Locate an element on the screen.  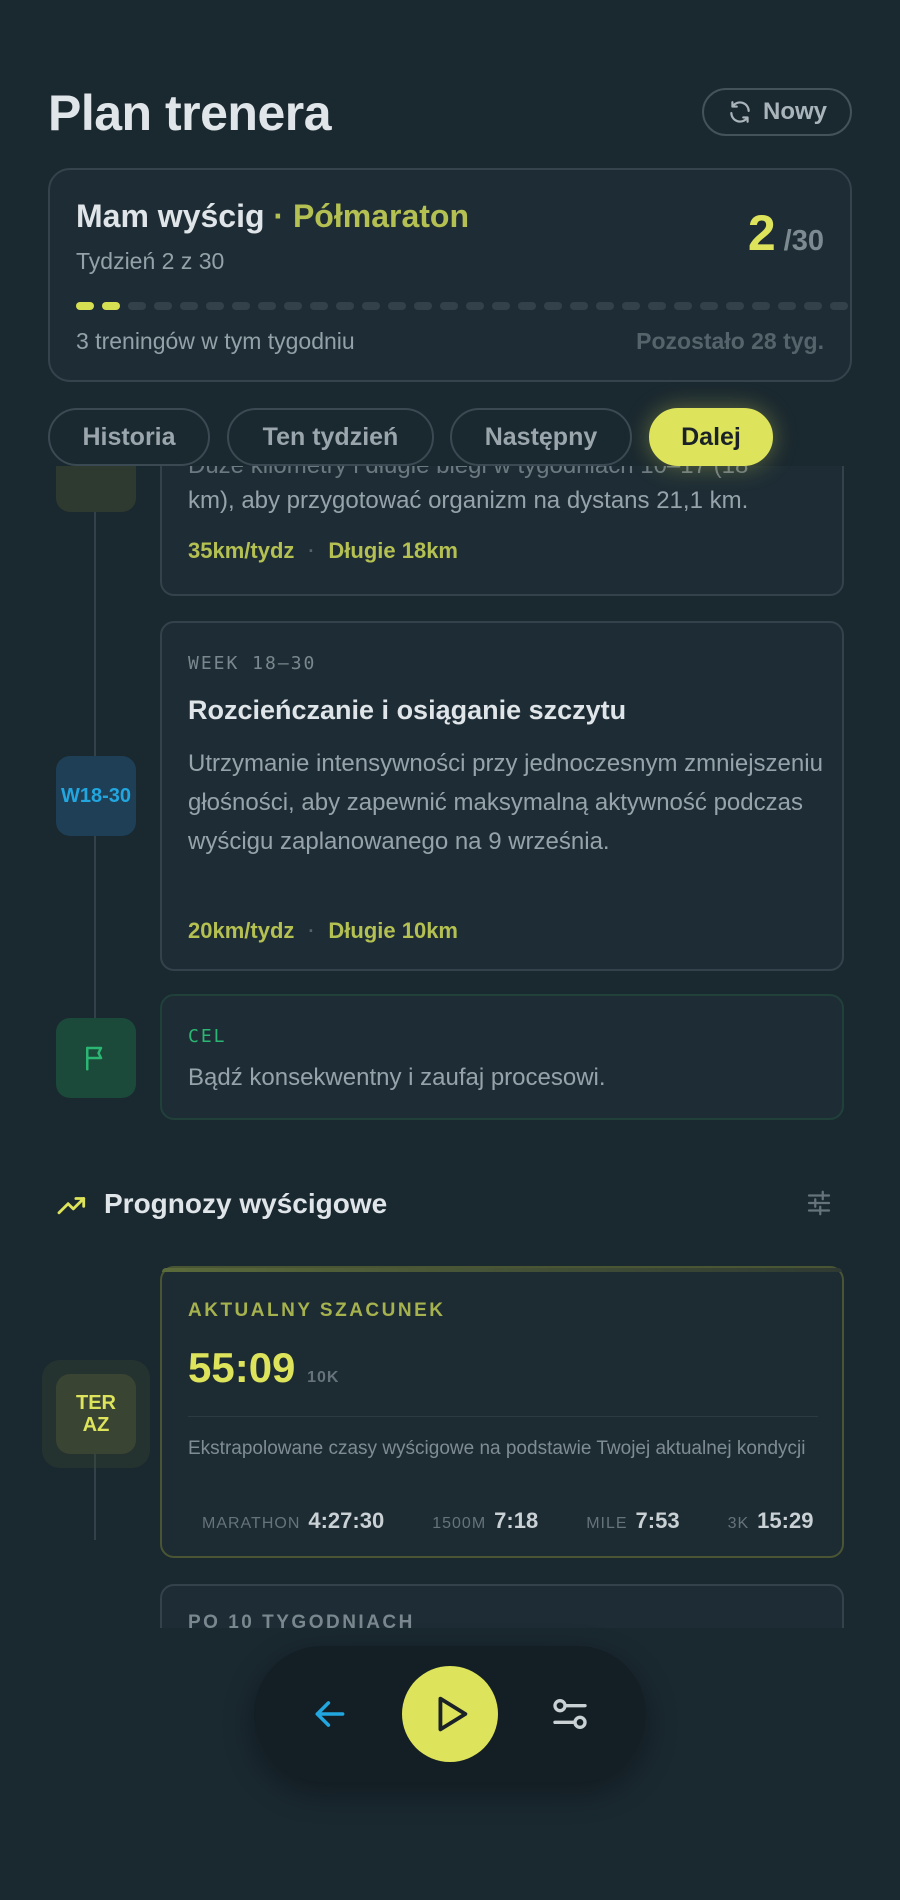
total-weeks: /30 is located at coordinates (803, 241).